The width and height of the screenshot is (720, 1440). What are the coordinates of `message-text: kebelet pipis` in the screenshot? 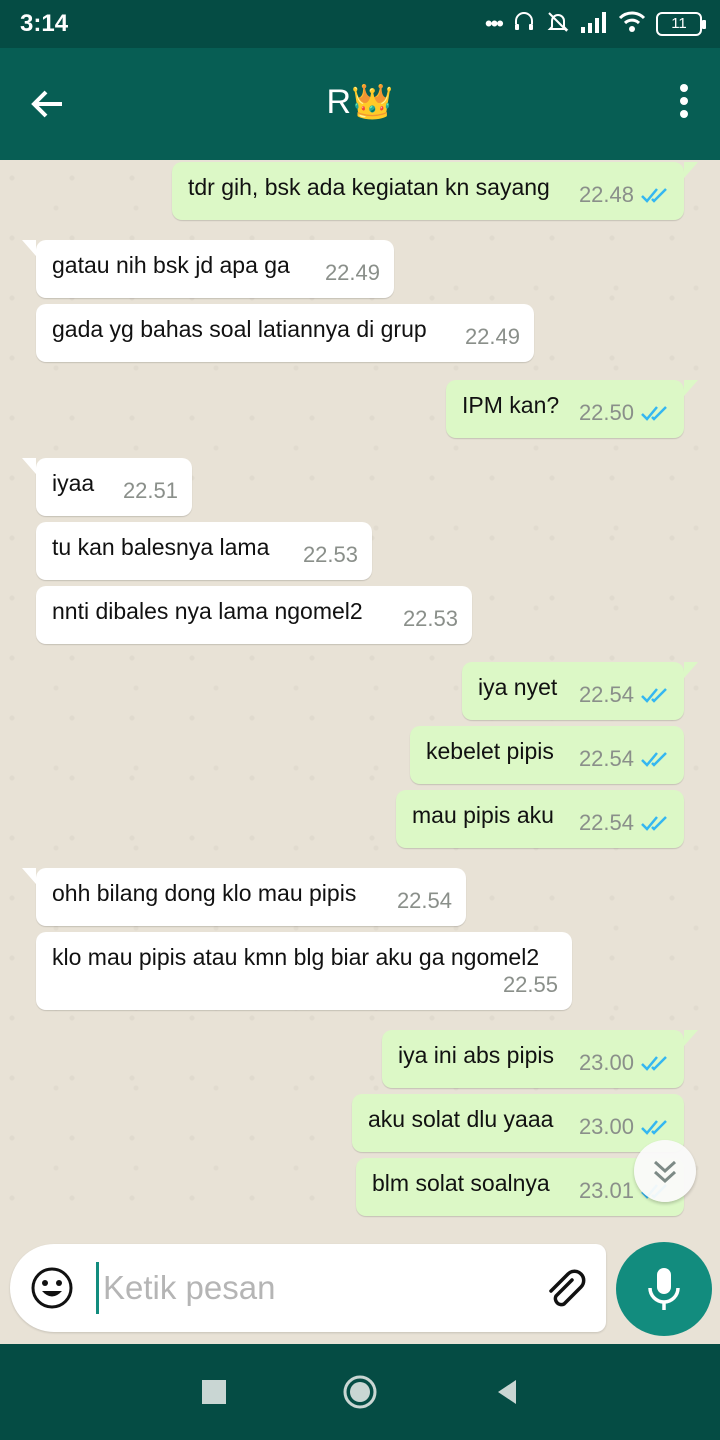 It's located at (490, 751).